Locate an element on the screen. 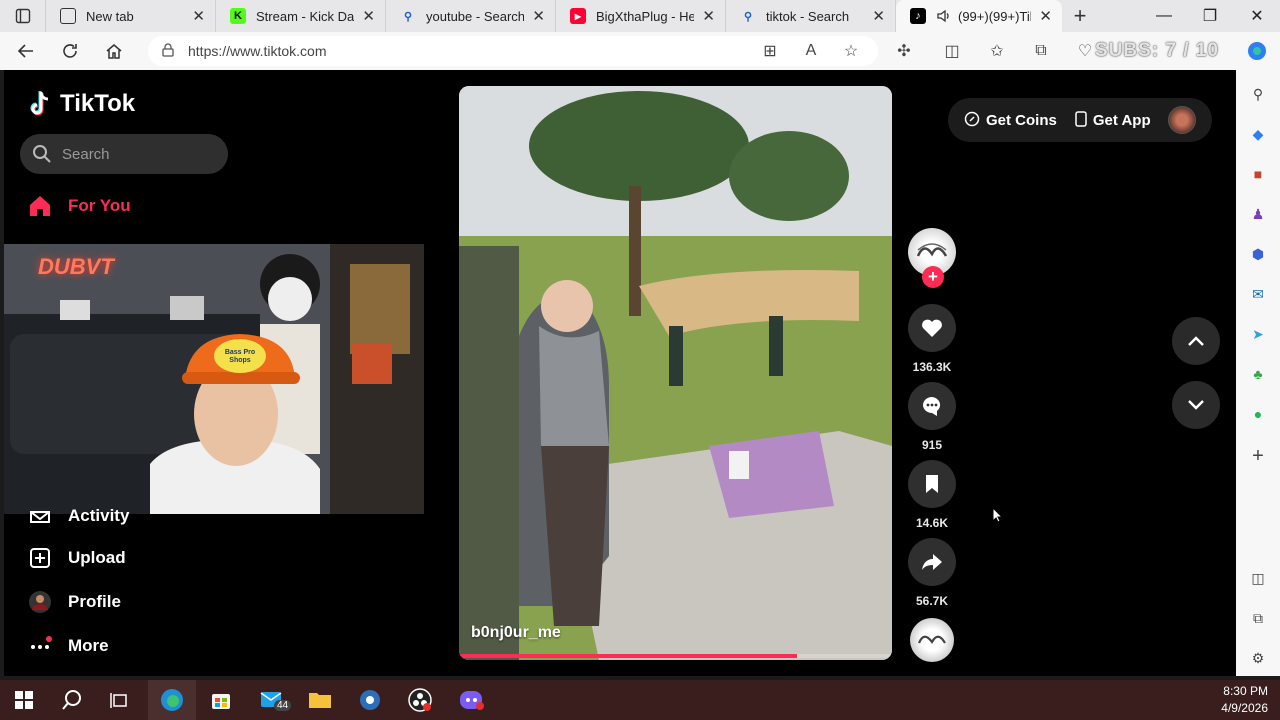  split-screen-icon: ◫ is located at coordinates (952, 51).